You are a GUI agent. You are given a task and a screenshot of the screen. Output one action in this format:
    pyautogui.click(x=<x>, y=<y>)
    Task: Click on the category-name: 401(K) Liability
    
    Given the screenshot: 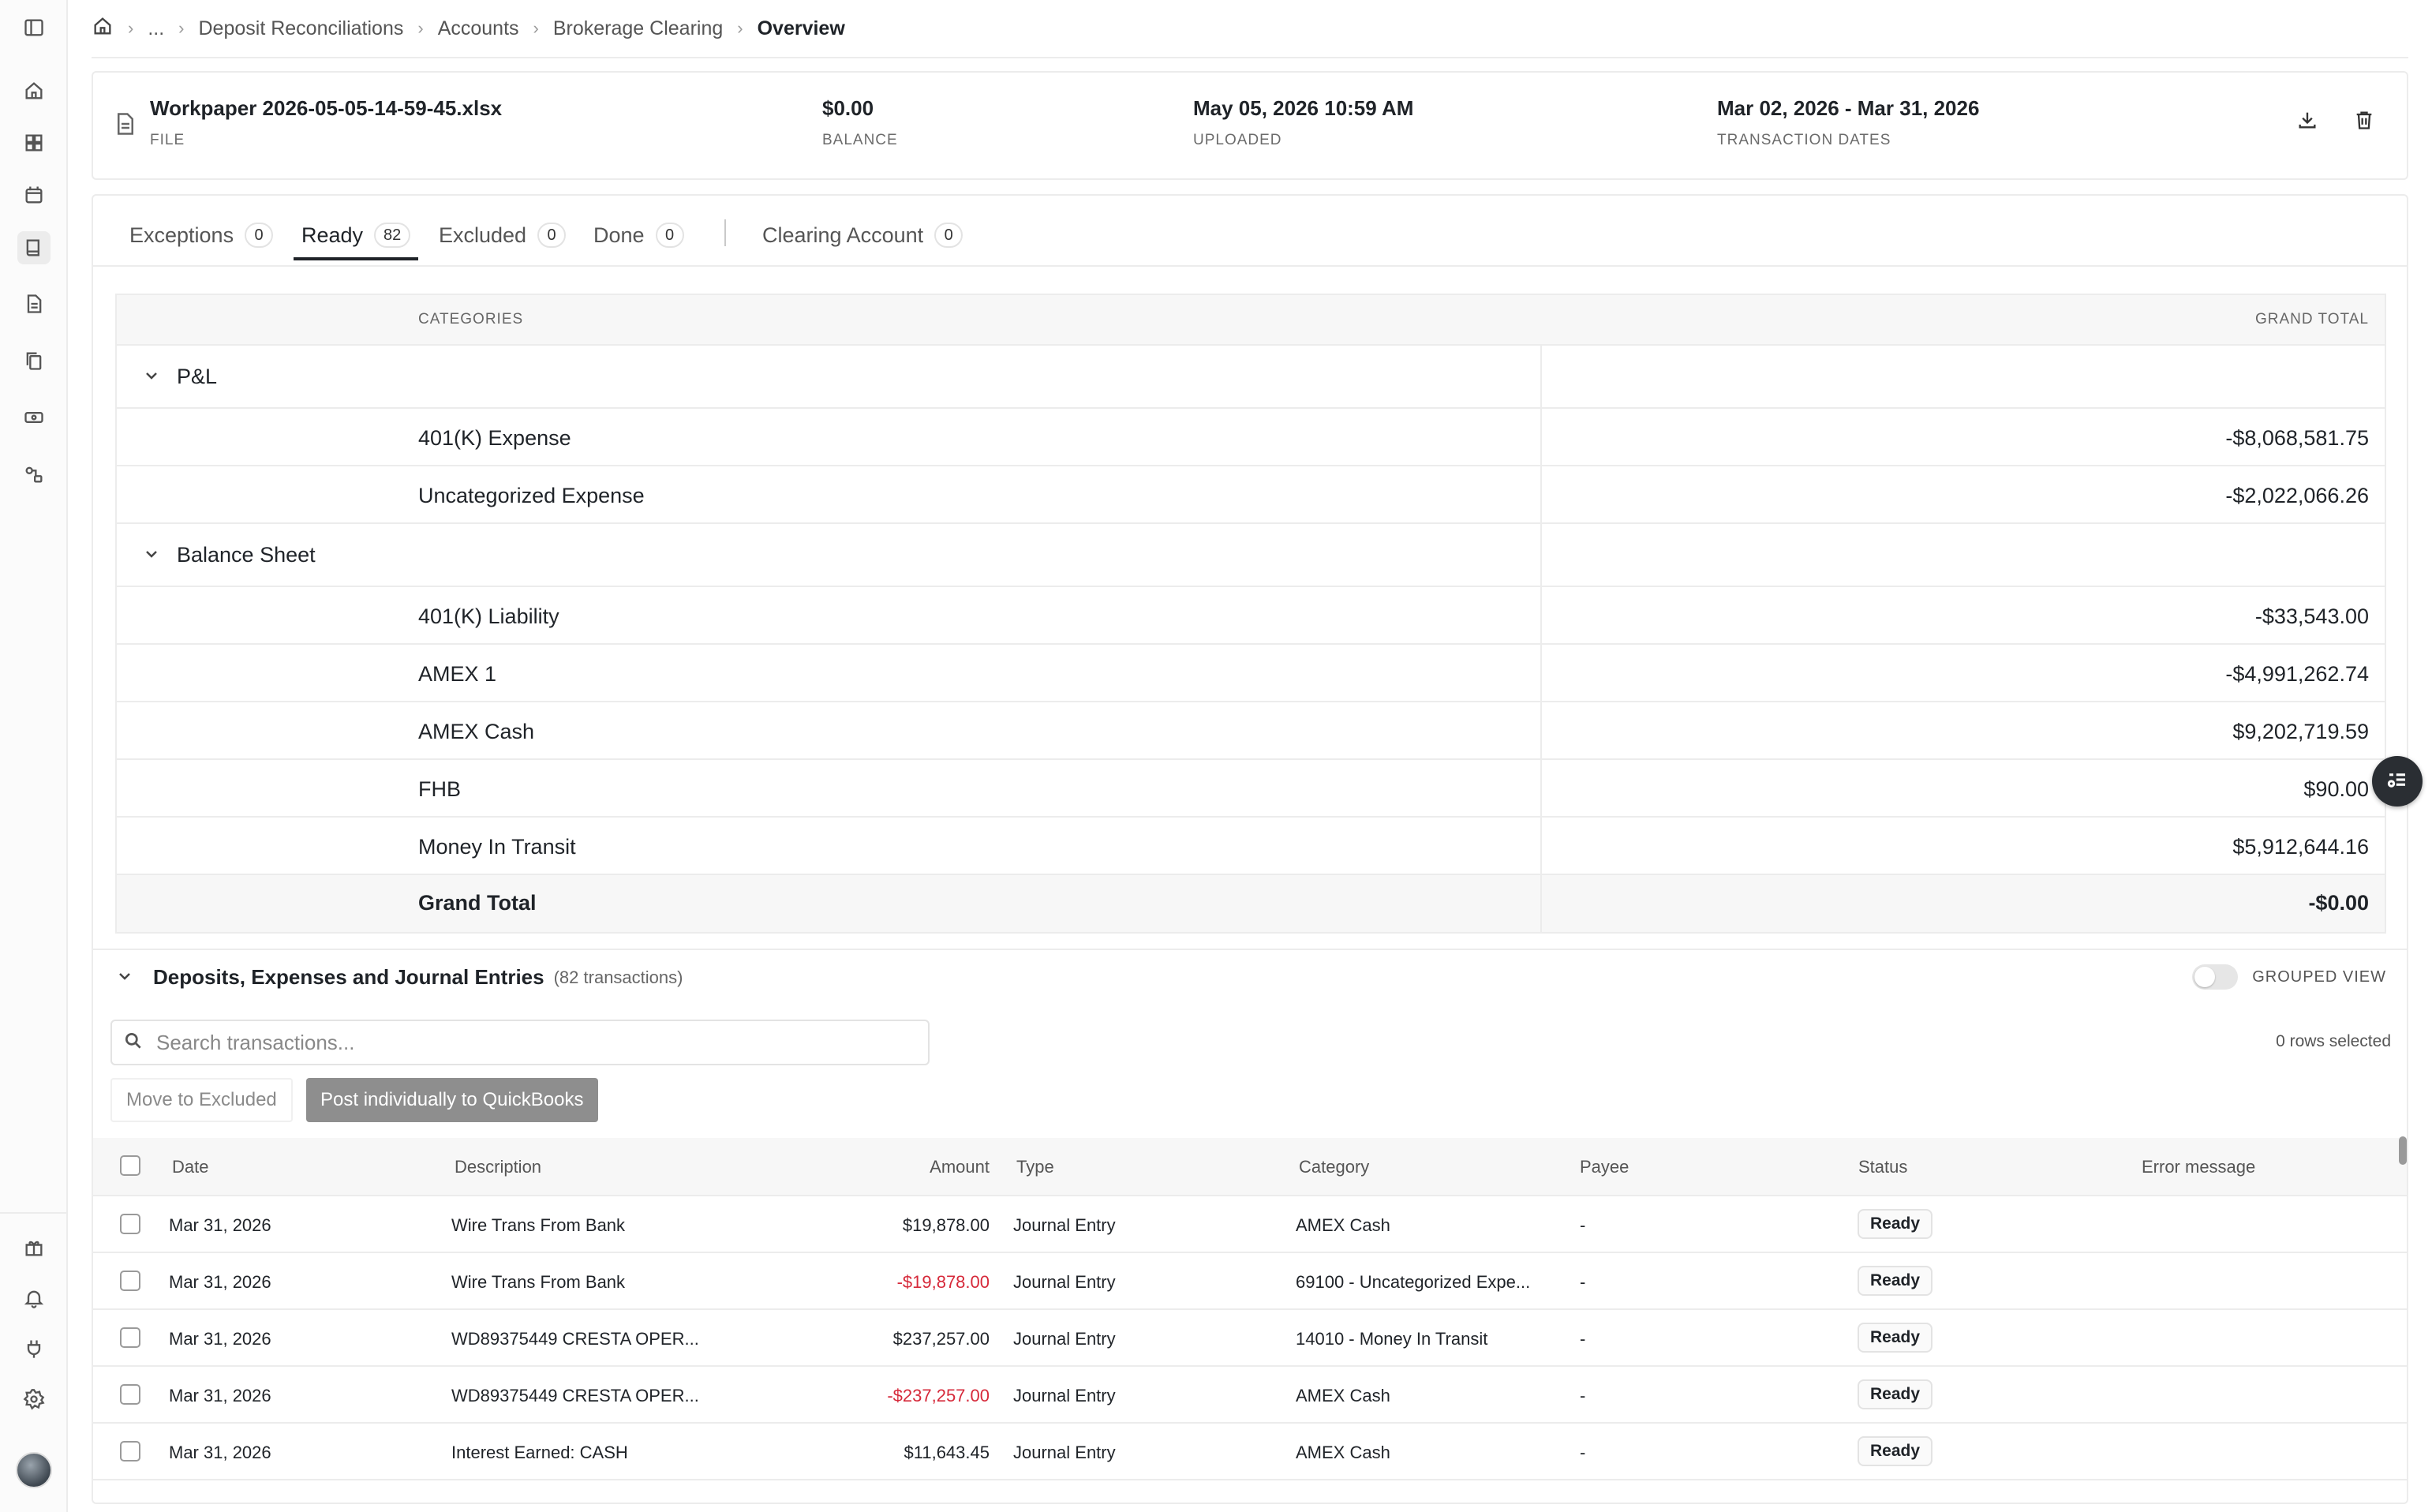 What is the action you would take?
    pyautogui.click(x=489, y=616)
    